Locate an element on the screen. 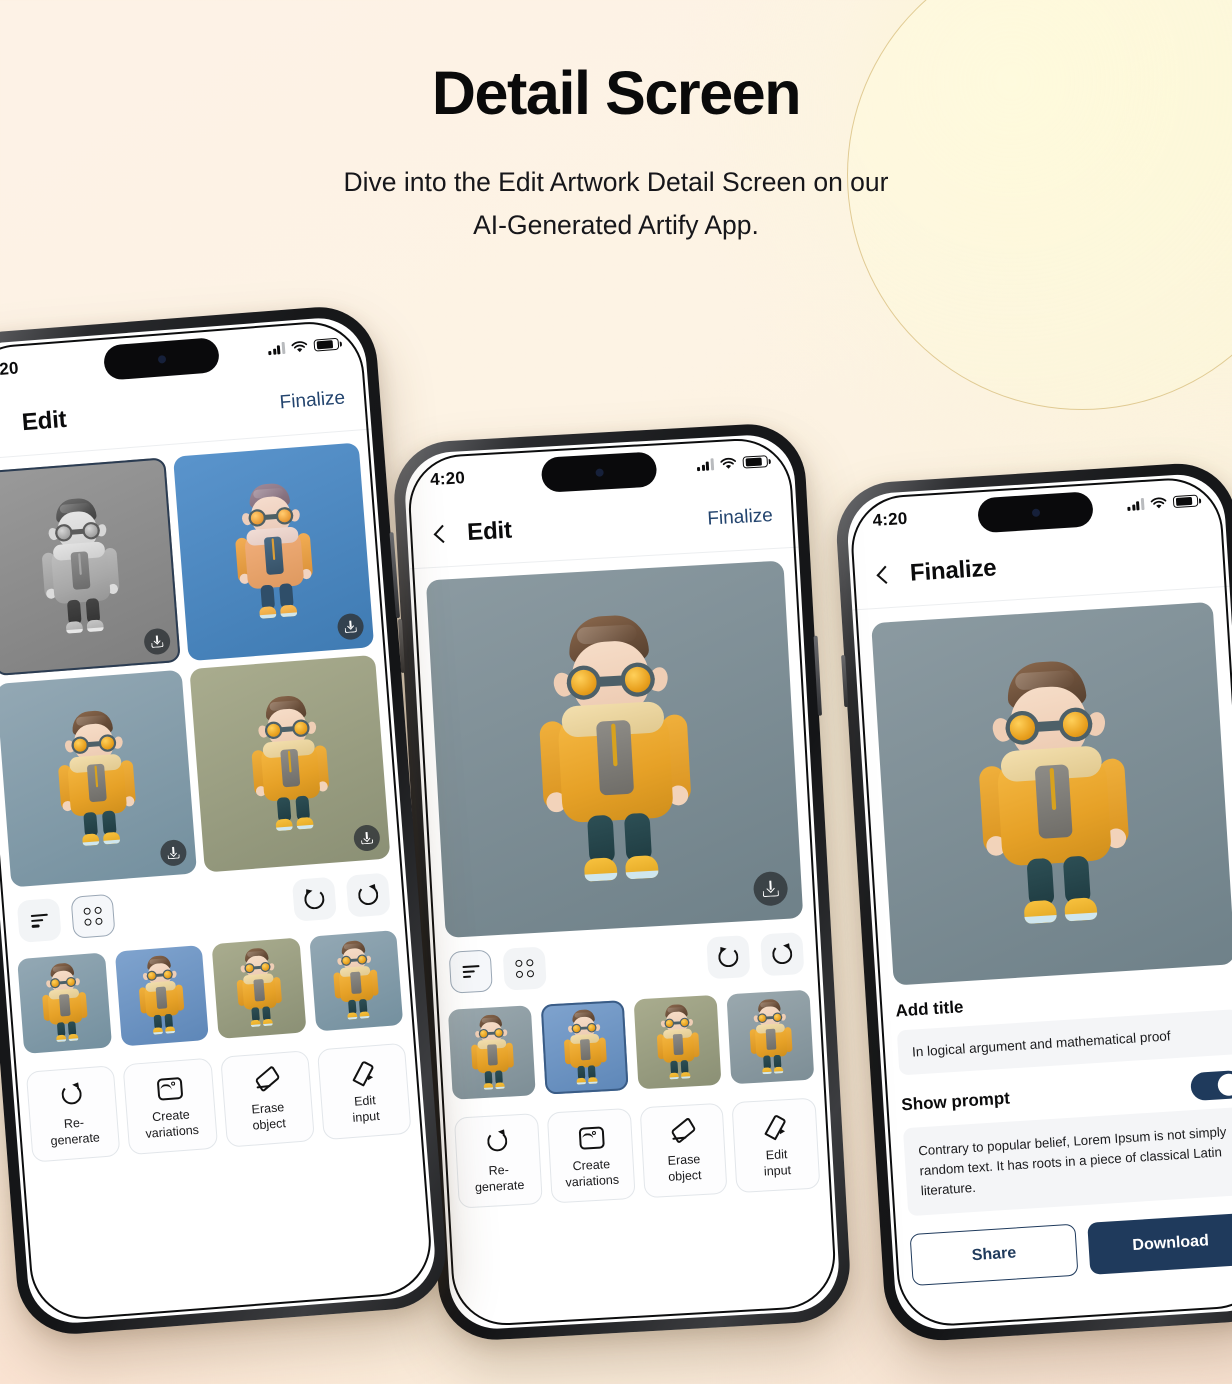 The image size is (1232, 1384). edit-input-label: Edit input is located at coordinates (777, 1162).